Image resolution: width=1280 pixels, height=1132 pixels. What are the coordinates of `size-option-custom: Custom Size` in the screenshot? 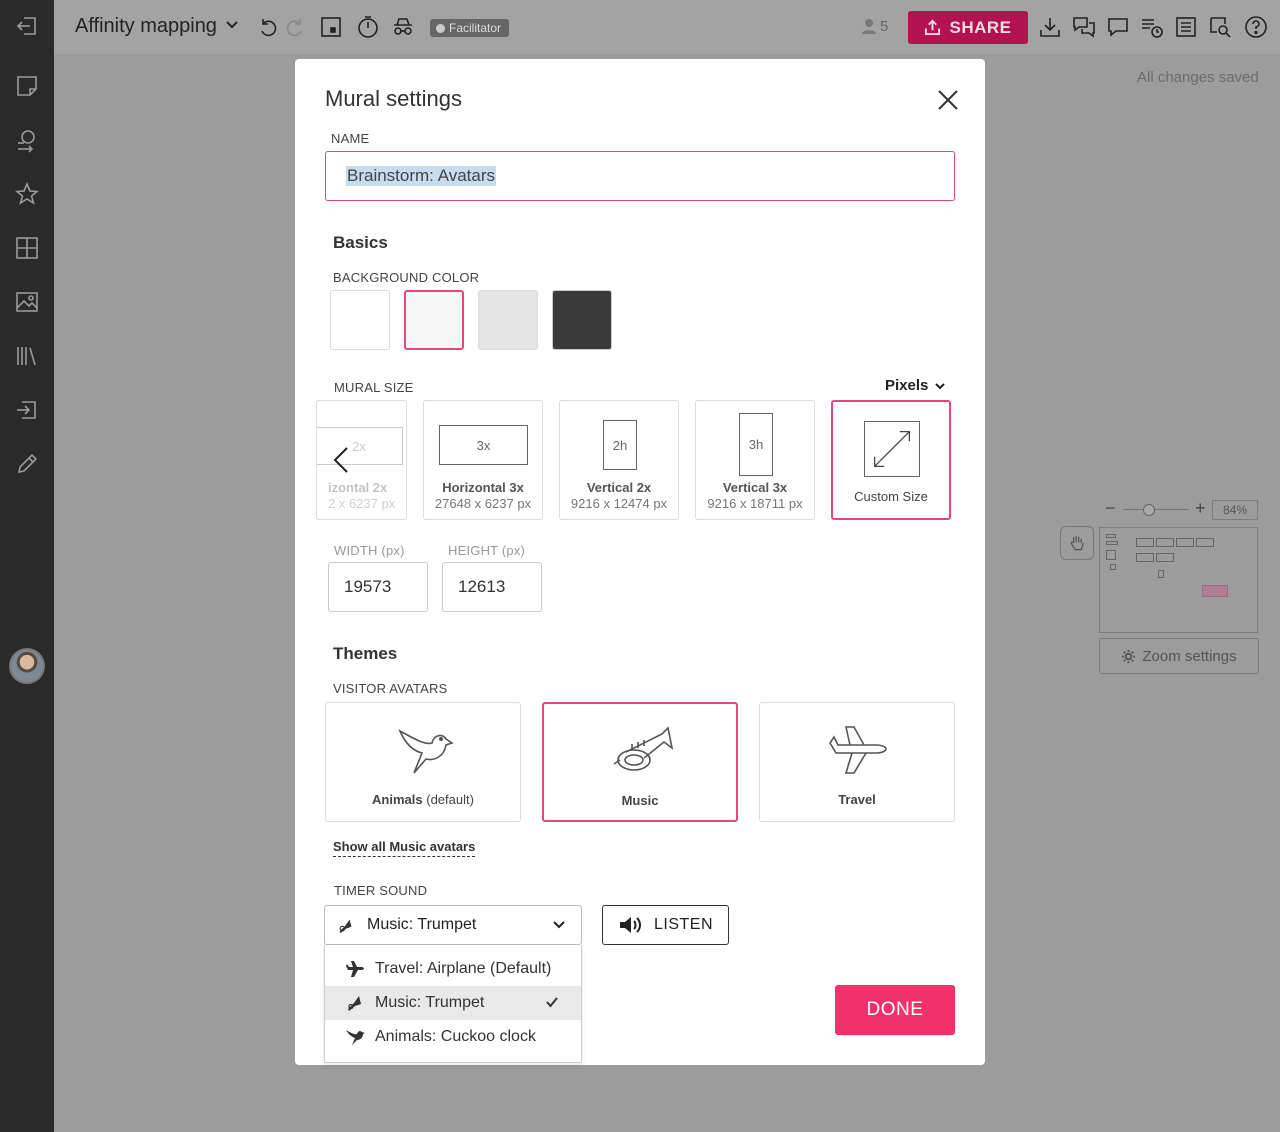 It's located at (891, 460).